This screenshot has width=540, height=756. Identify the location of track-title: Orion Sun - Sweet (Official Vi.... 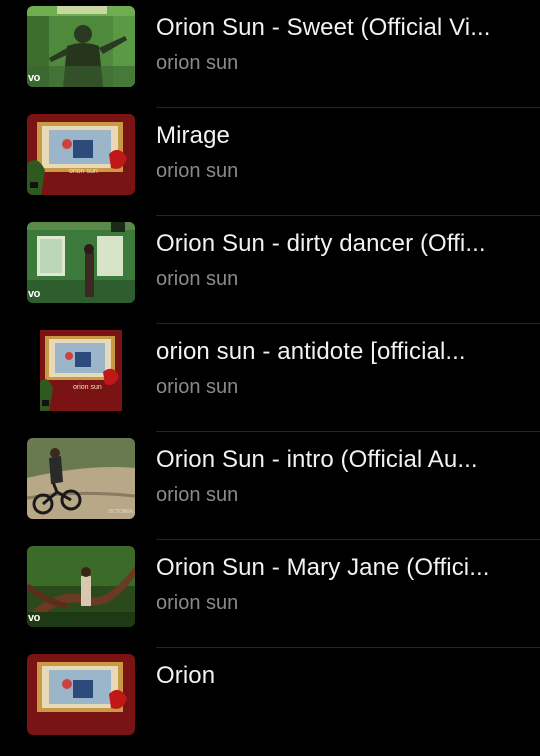
(323, 27).